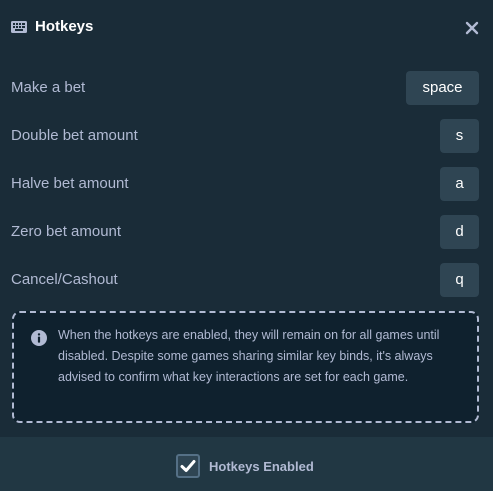  Describe the element at coordinates (48, 87) in the screenshot. I see `hotkey-label: Make a bet` at that location.